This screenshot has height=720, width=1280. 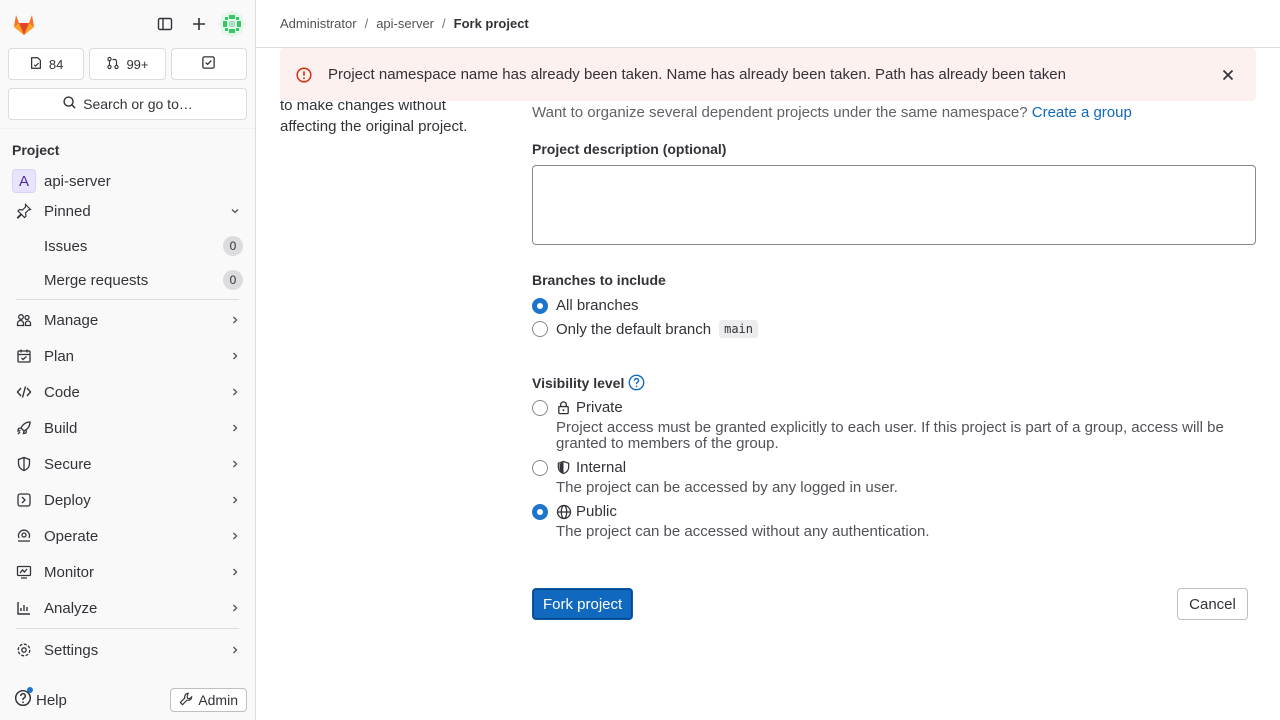 I want to click on sidebar-item-label: Code, so click(x=62, y=392).